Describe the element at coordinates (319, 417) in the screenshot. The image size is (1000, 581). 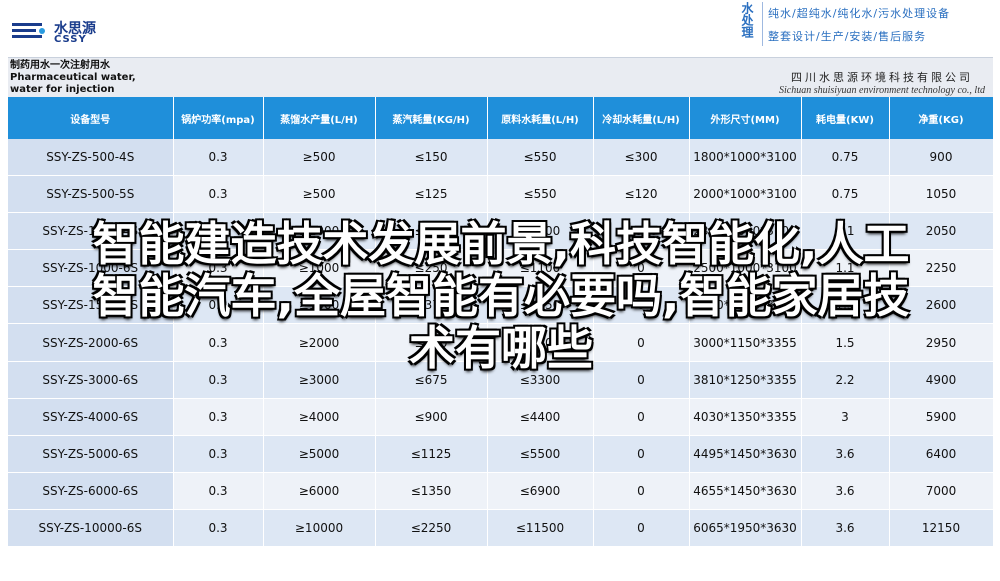
I see `table-cell: ≥4000` at that location.